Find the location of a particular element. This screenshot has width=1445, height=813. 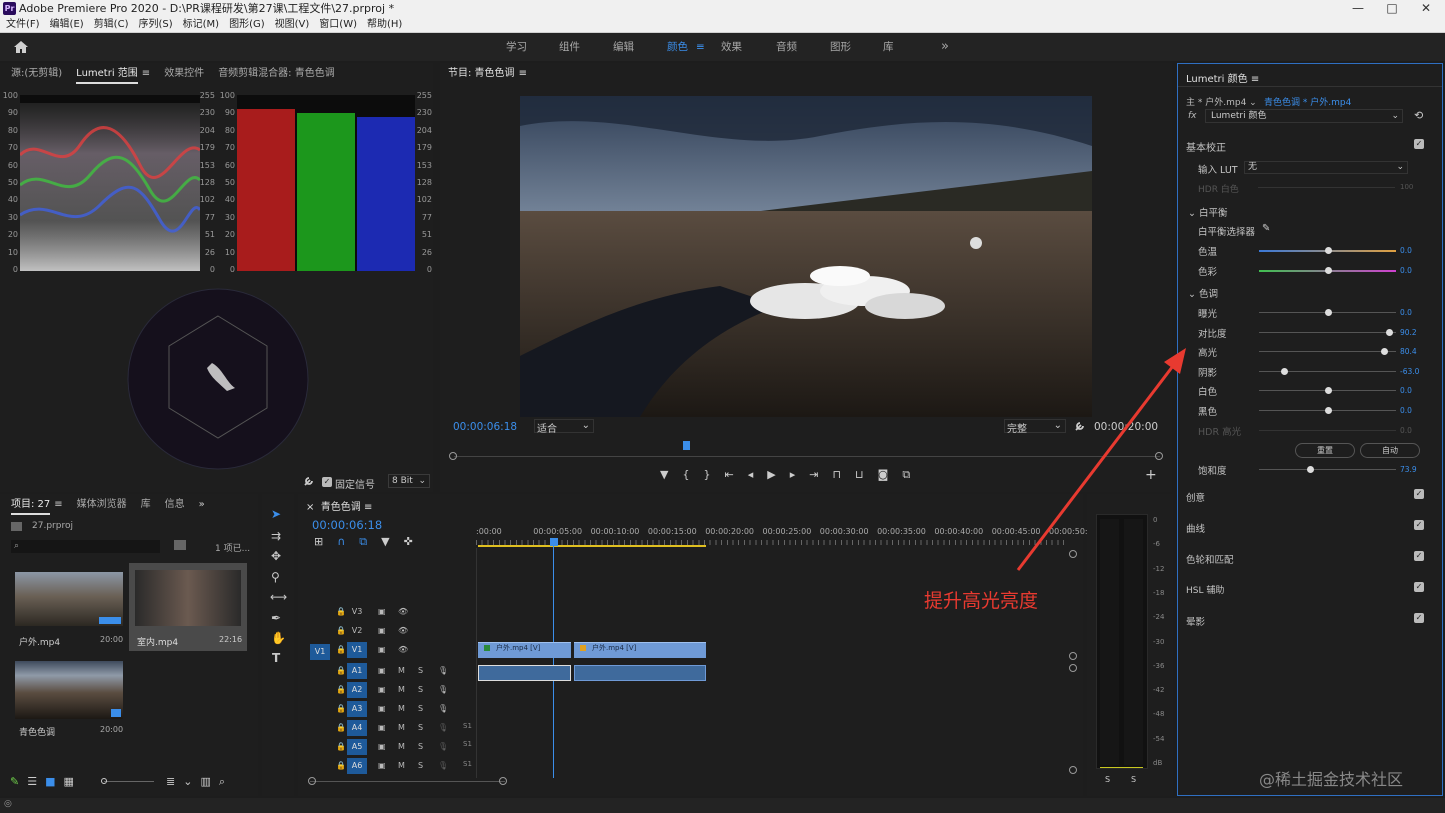

track-target-a4: A4 is located at coordinates (357, 728).